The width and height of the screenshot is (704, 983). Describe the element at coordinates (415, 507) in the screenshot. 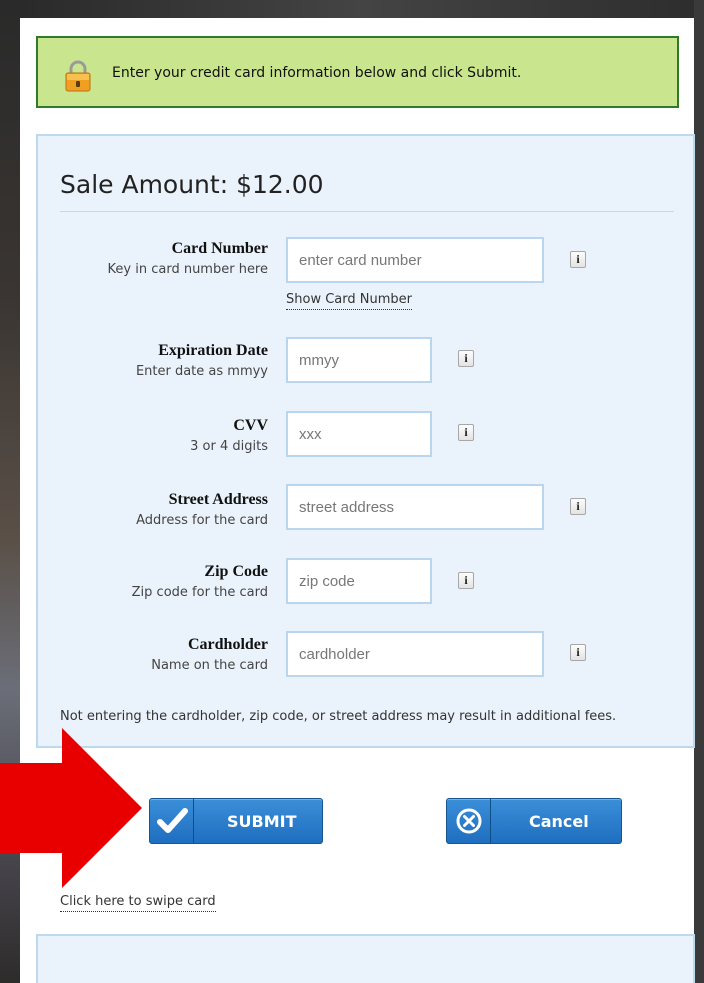

I see `street-address-input` at that location.